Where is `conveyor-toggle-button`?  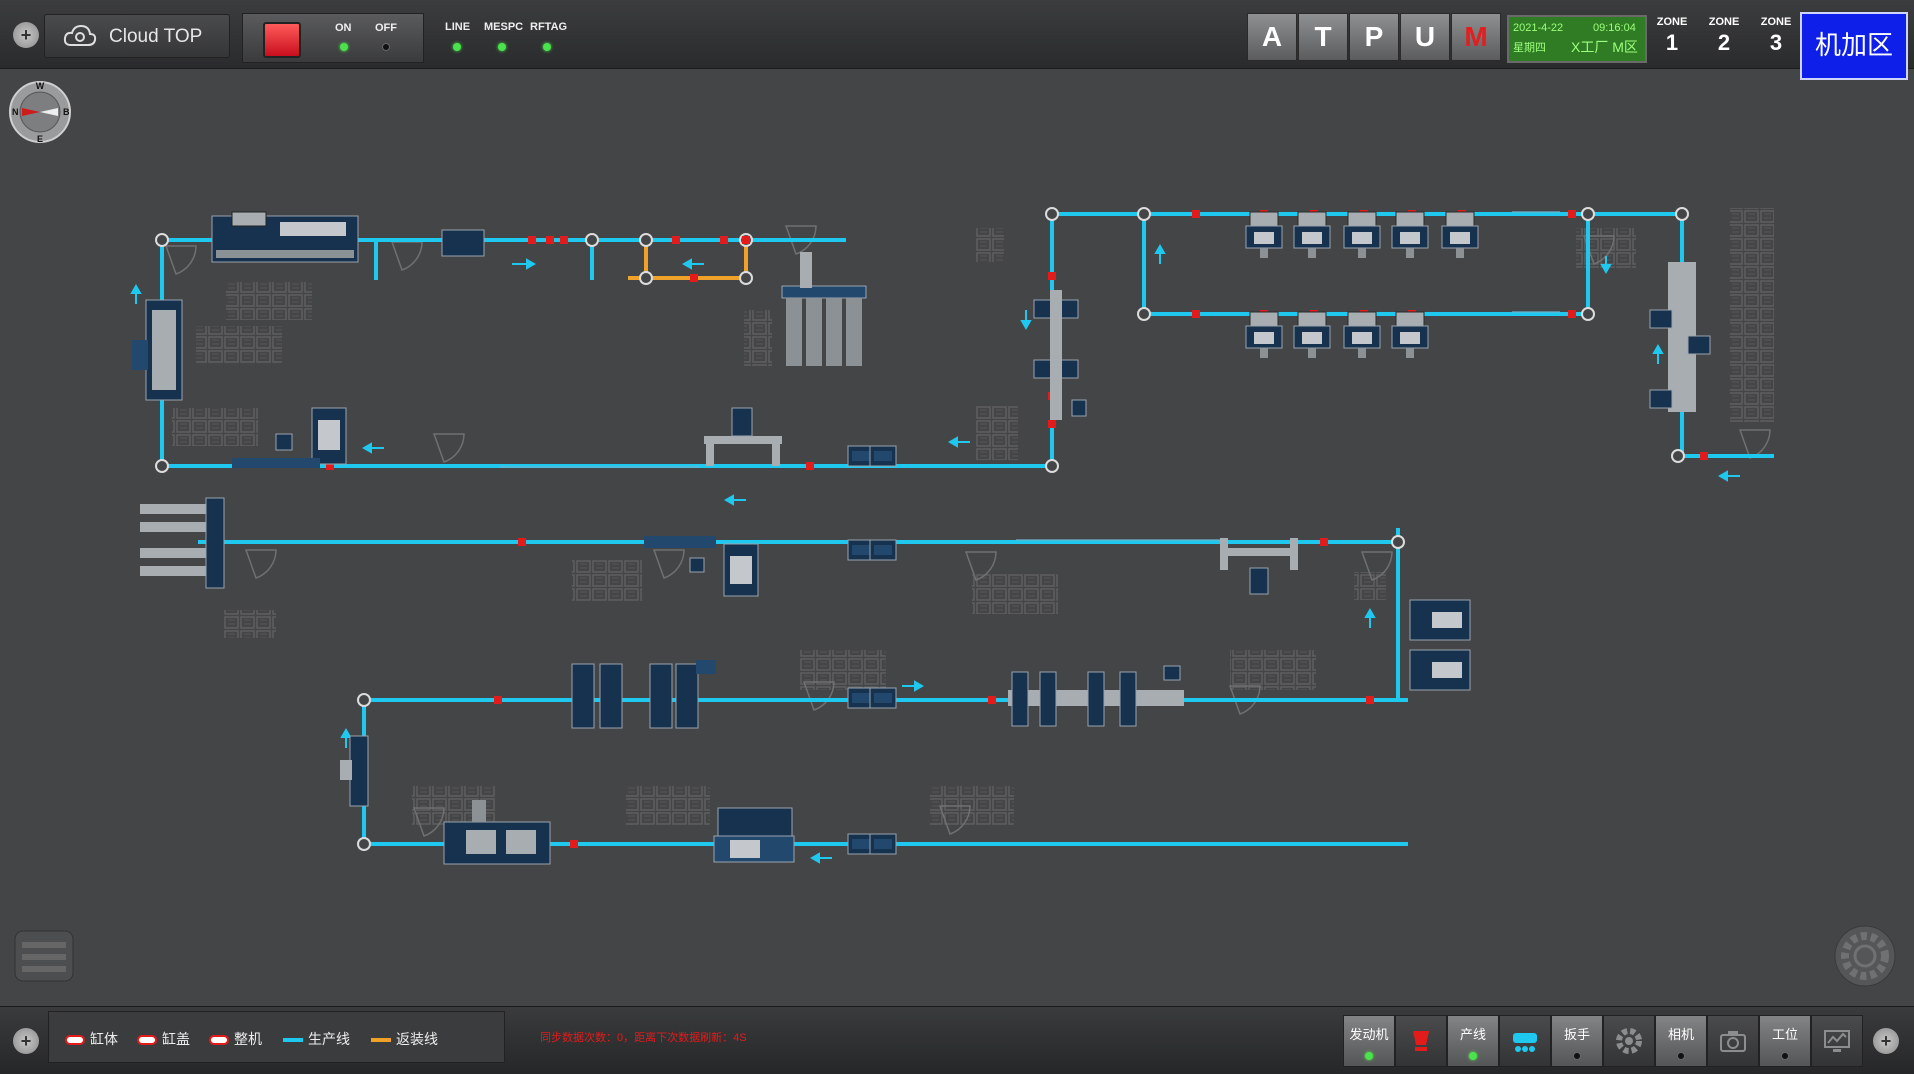
conveyor-toggle-button is located at coordinates (1525, 1041).